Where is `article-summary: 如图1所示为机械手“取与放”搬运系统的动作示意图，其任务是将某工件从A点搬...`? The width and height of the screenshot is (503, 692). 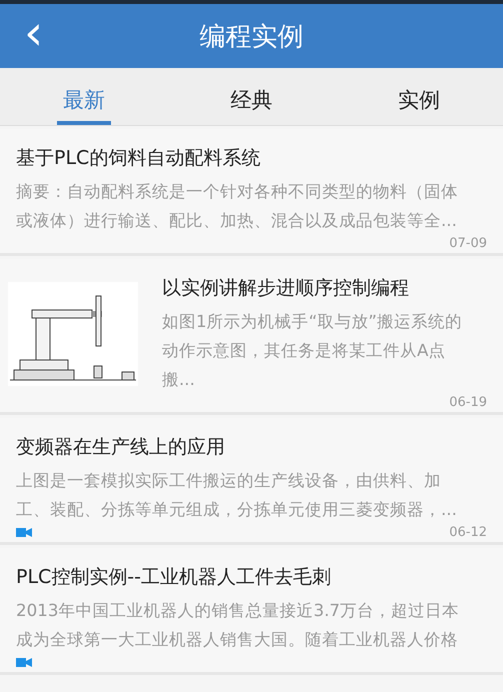
article-summary: 如图1所示为机械手“取与放”搬运系统的动作示意图，其任务是将某工件从A点搬... is located at coordinates (312, 350).